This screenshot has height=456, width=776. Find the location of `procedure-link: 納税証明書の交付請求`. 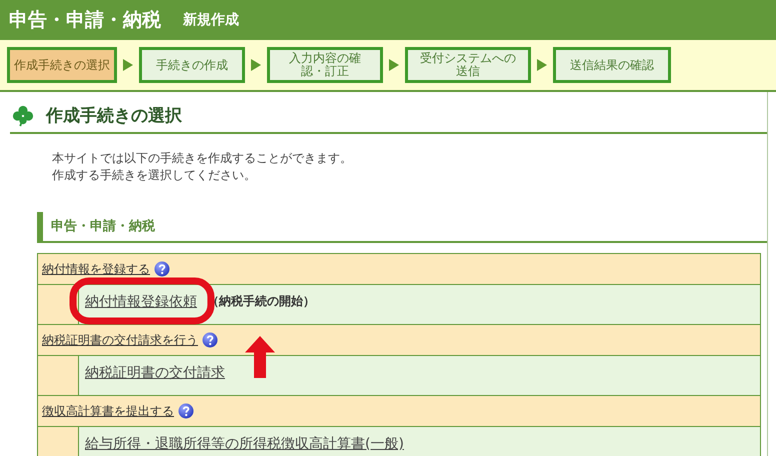

procedure-link: 納税証明書の交付請求 is located at coordinates (155, 373).